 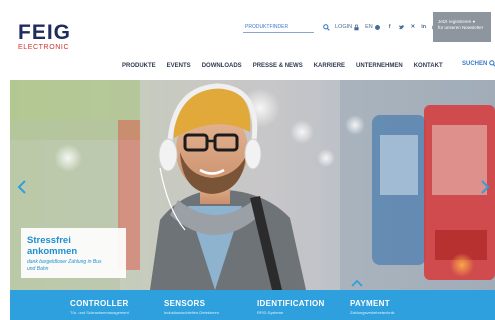 I want to click on newsletter-label: Jetzt registrieren, so click(x=455, y=21).